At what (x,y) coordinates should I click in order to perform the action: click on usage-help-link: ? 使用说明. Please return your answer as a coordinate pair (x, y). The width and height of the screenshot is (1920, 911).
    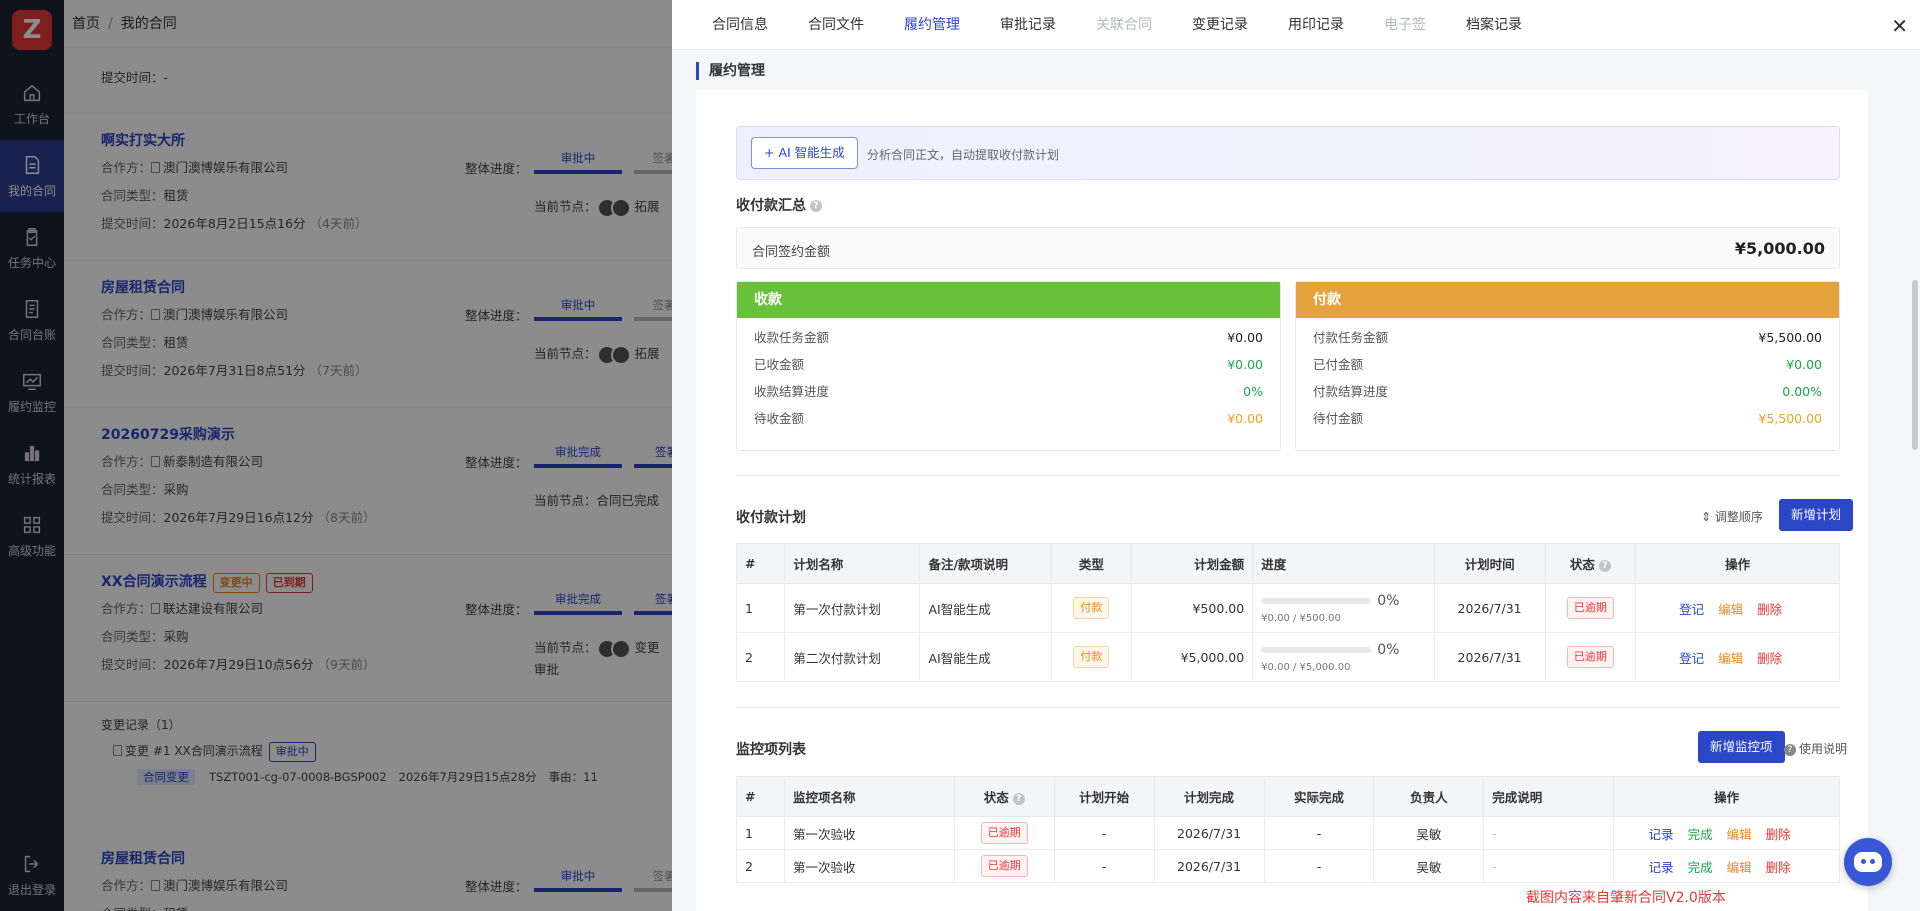
    Looking at the image, I should click on (1815, 748).